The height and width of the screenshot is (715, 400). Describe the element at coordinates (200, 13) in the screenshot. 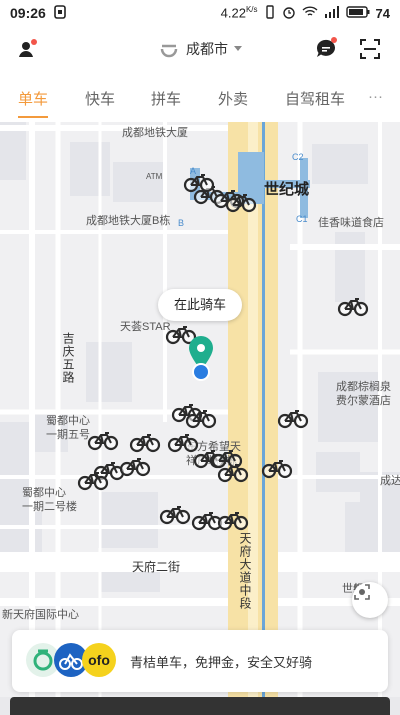

I see `status-bar: 09:26 4.22K/s 74` at that location.